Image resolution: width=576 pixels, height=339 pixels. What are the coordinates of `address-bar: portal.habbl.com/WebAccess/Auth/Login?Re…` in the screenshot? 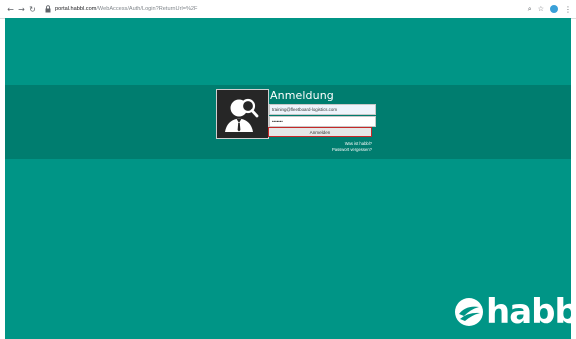 It's located at (126, 9).